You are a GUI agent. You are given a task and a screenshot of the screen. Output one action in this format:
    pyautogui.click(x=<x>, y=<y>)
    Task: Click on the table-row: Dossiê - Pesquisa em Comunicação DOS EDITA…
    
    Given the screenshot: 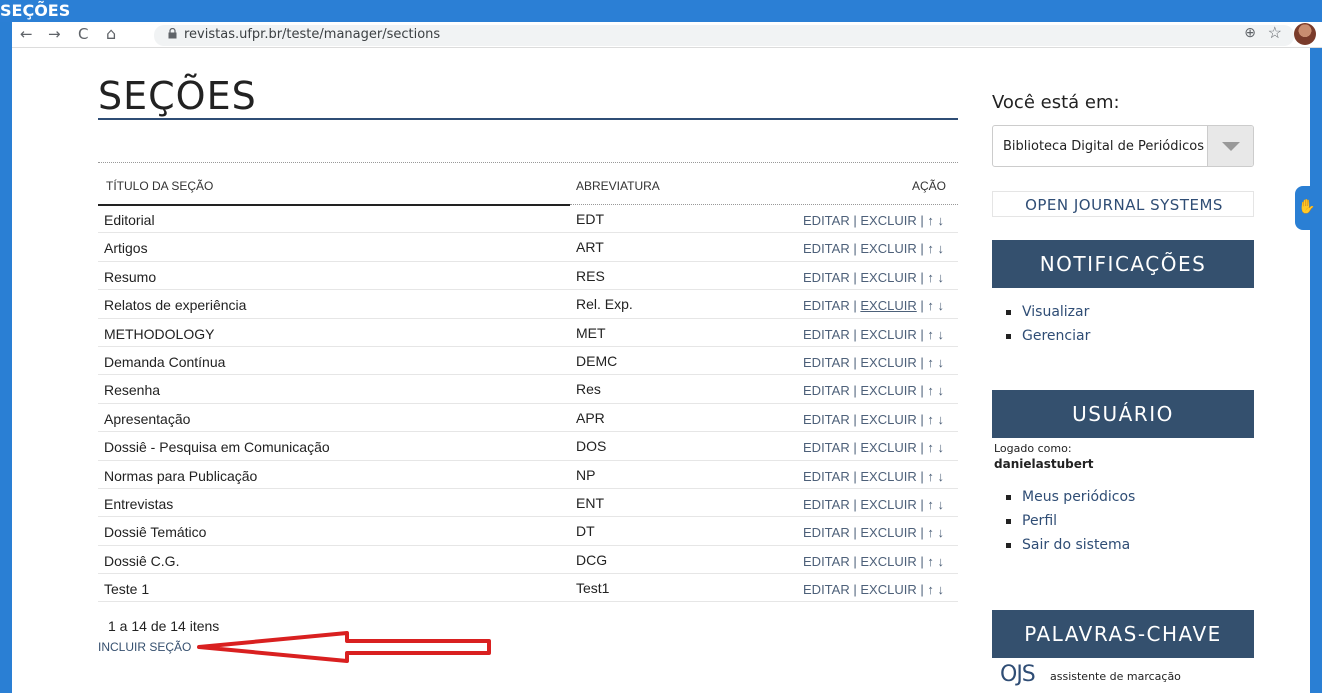 What is the action you would take?
    pyautogui.click(x=528, y=446)
    